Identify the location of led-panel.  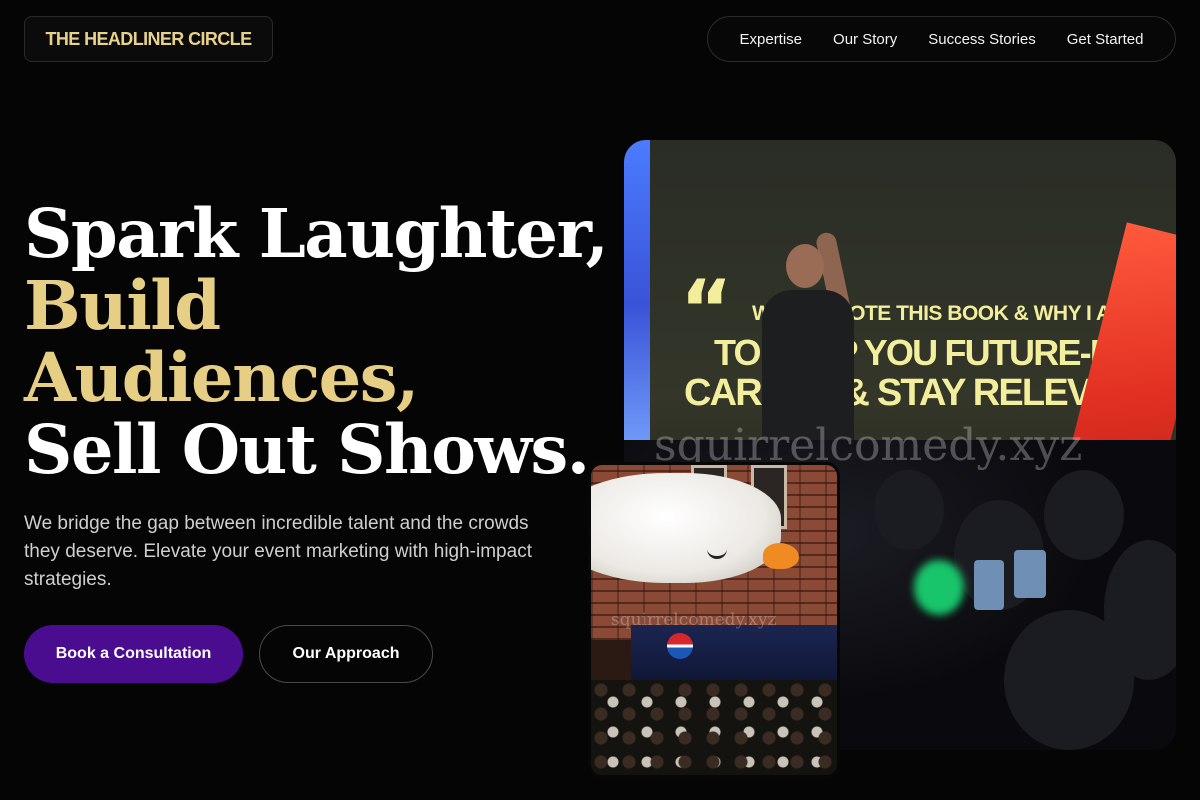
(637, 305).